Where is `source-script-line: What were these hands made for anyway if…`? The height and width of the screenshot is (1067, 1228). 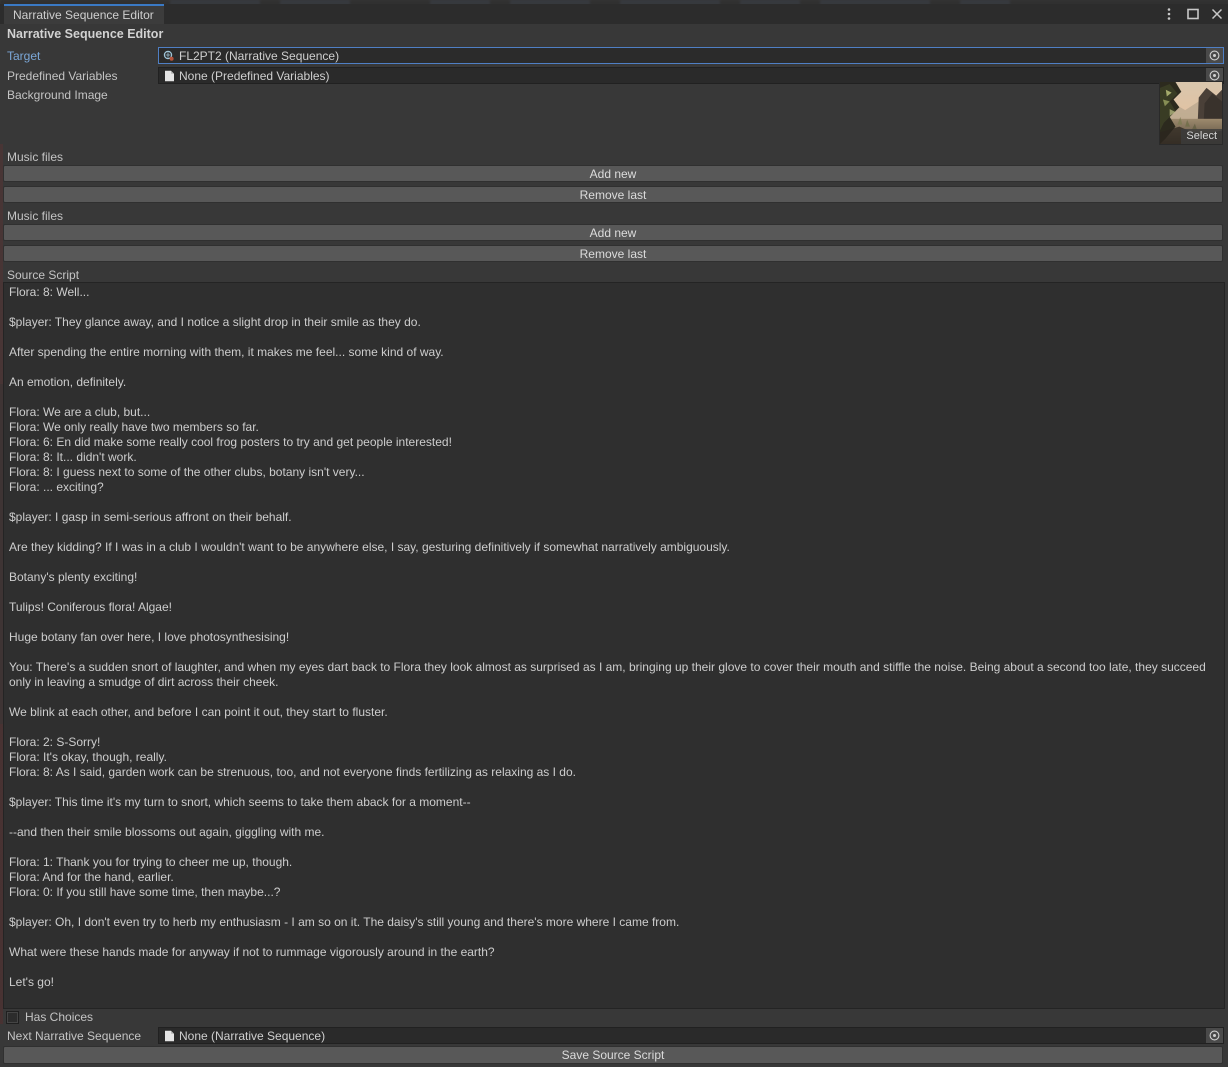 source-script-line: What were these hands made for anyway if… is located at coordinates (252, 952).